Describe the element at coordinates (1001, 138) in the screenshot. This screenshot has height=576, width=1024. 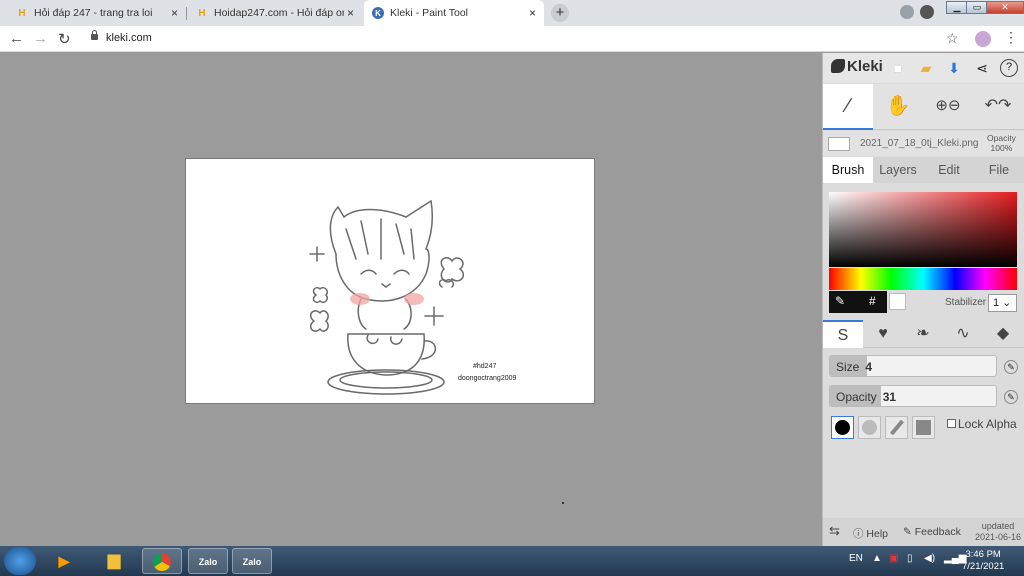
I see `layer-opacity-label: Opacity` at that location.